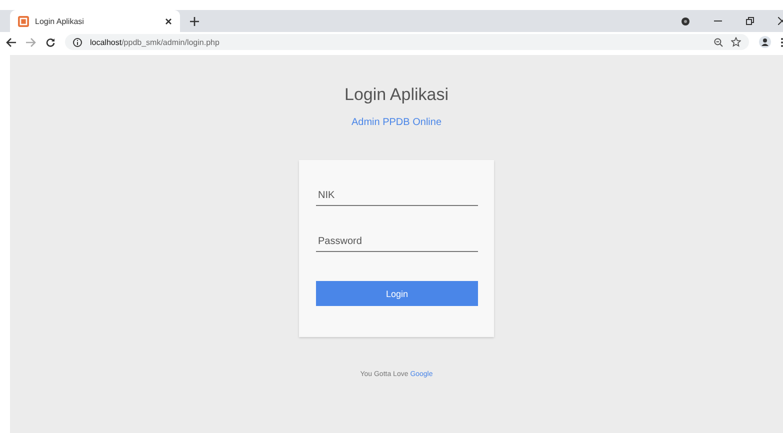 The width and height of the screenshot is (783, 433). I want to click on reload-icon, so click(50, 42).